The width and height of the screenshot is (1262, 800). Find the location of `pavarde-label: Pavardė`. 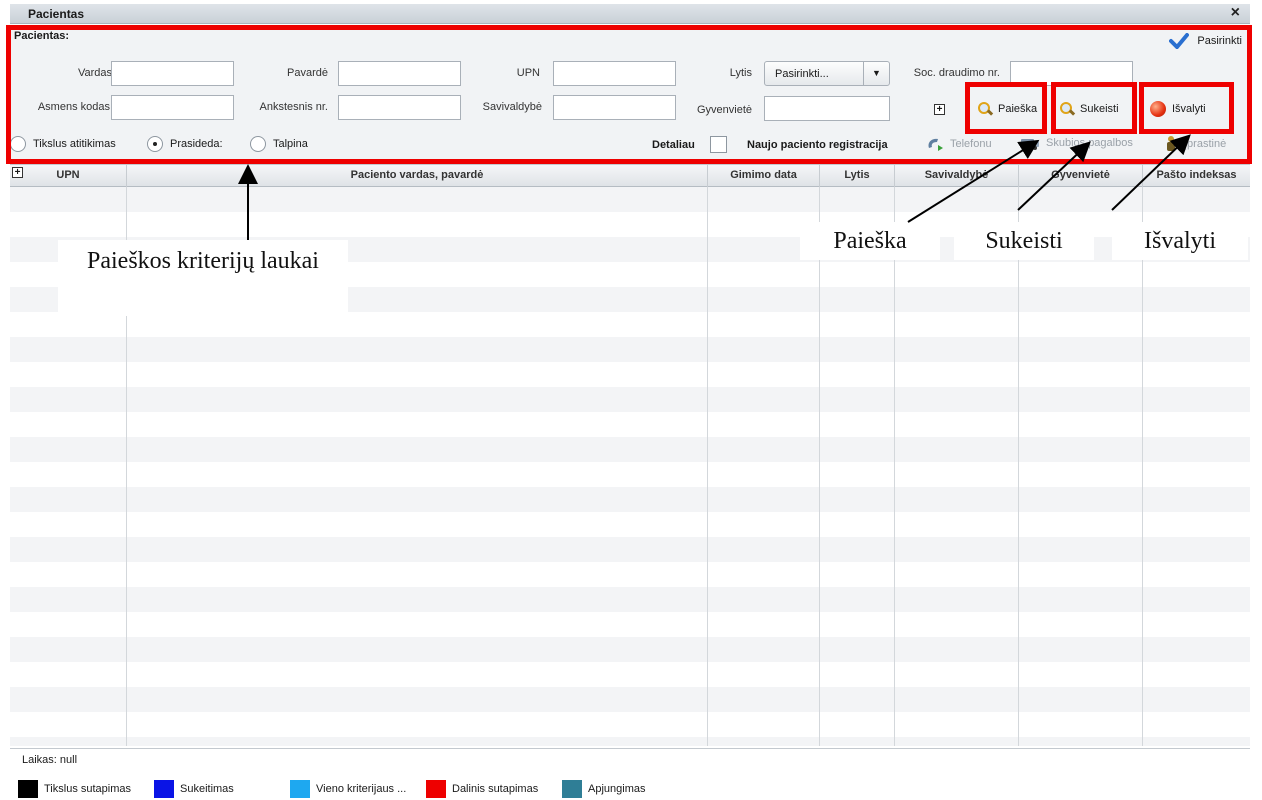

pavarde-label: Pavardė is located at coordinates (307, 73).